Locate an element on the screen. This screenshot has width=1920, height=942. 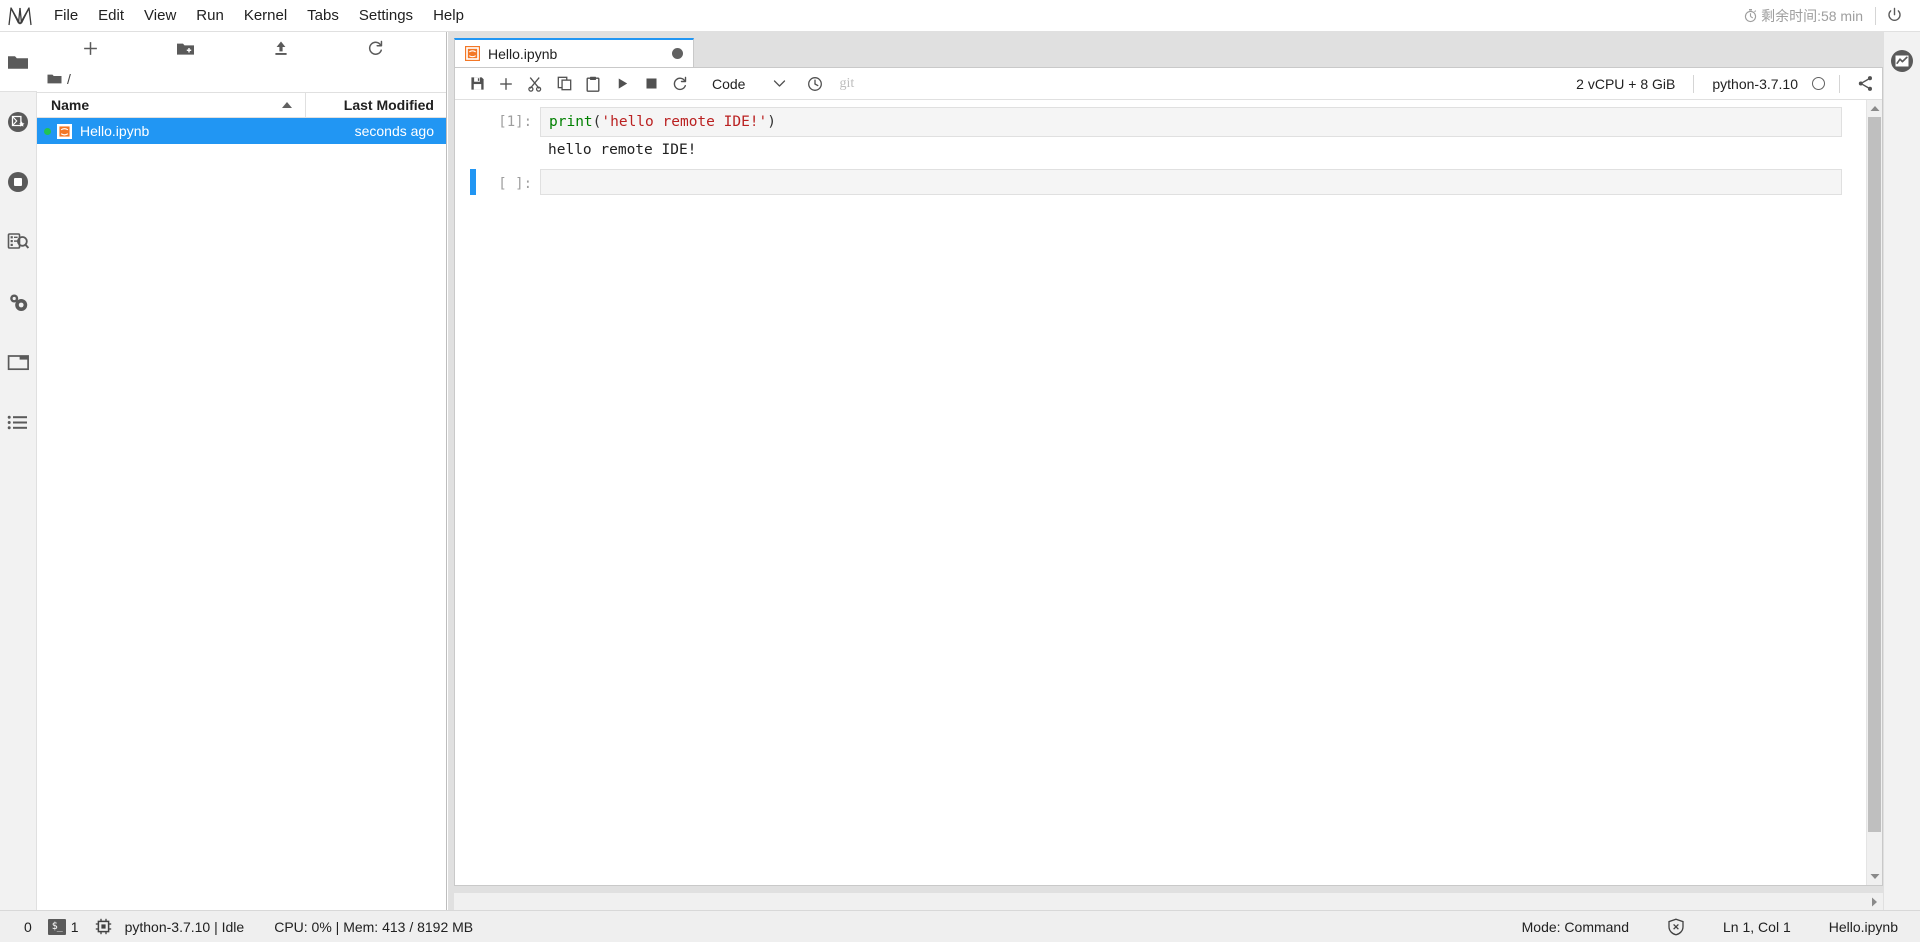
stop-circle-icon is located at coordinates (18, 182).